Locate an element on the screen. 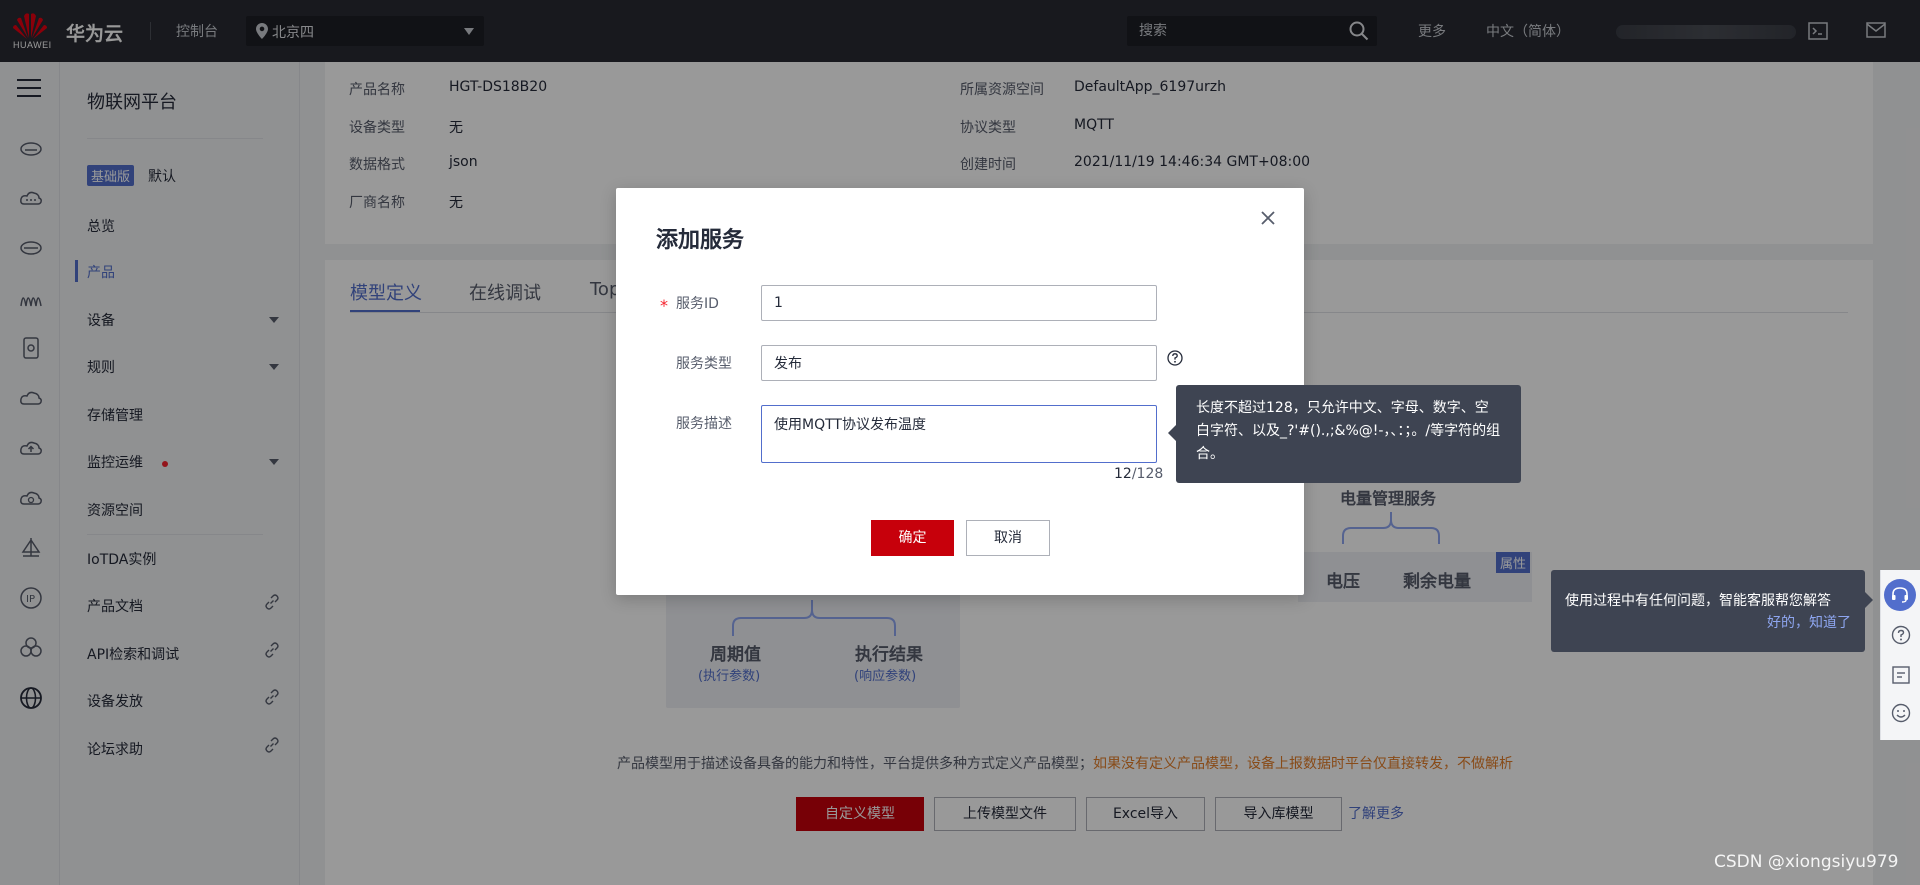 This screenshot has width=1920, height=885. cs-tip-ack-link: 好的，知道了 is located at coordinates (1809, 622).